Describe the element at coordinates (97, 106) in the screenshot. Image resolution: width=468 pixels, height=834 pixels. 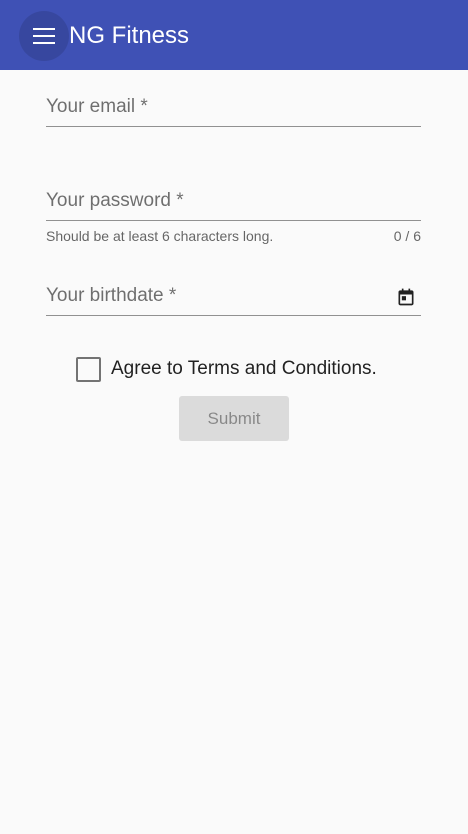
I see `email-label: Your email *` at that location.